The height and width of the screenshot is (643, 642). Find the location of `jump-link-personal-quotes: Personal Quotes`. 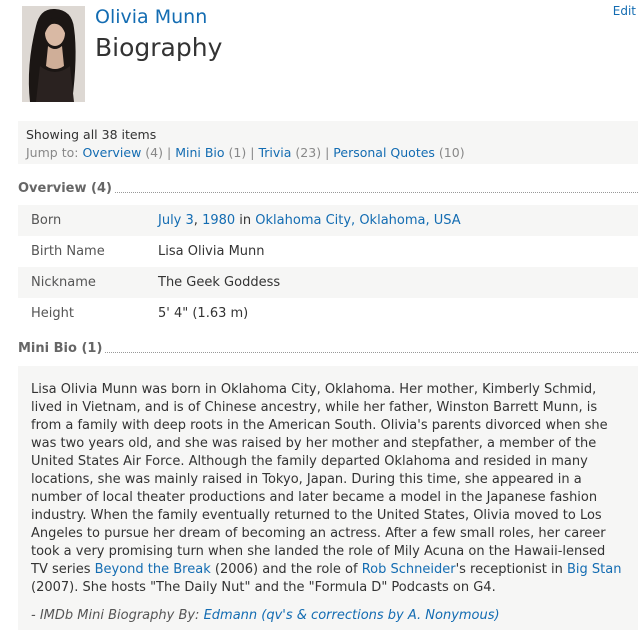

jump-link-personal-quotes: Personal Quotes is located at coordinates (384, 152).